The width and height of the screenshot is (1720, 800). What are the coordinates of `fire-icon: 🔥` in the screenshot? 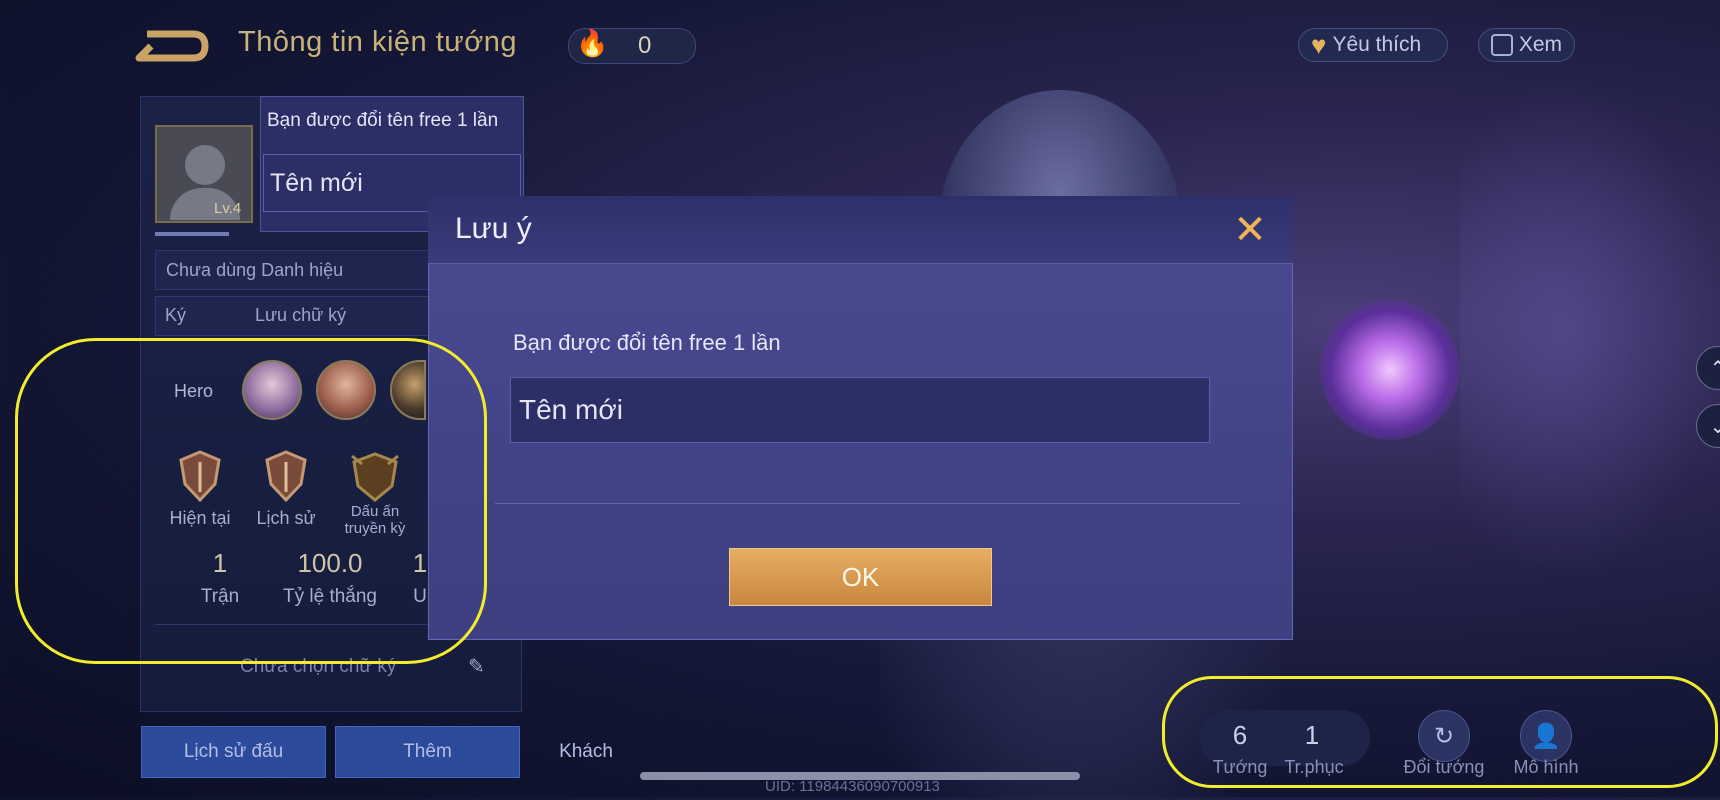 It's located at (592, 43).